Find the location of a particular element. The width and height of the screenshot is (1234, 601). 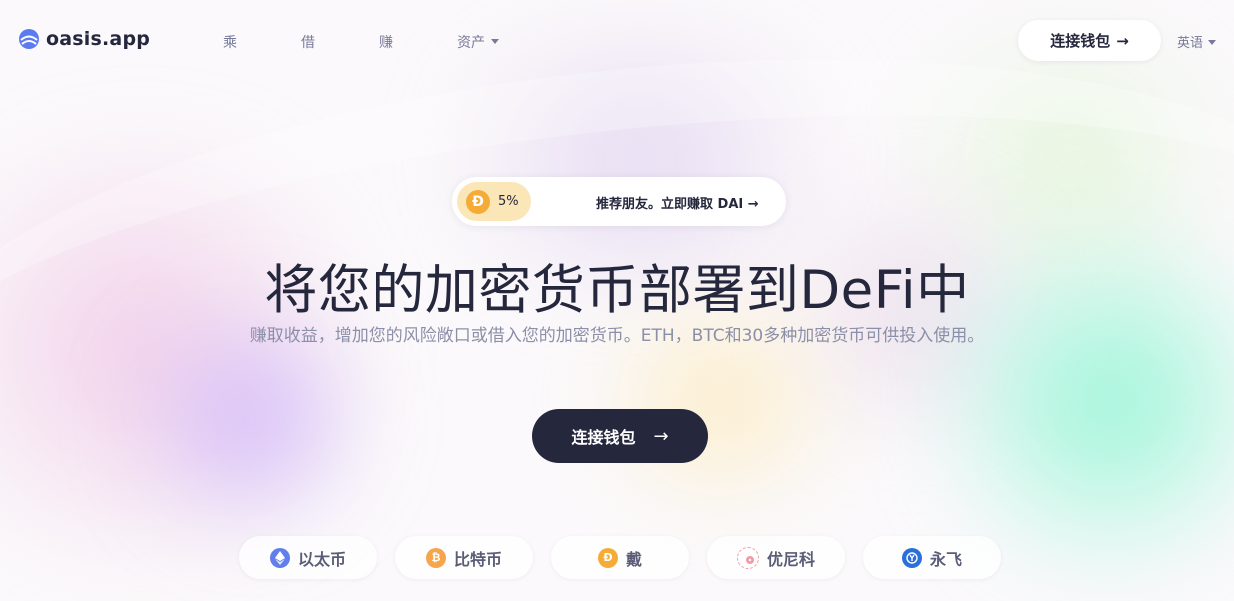

asset-pill-eth: 以太币 is located at coordinates (308, 557).